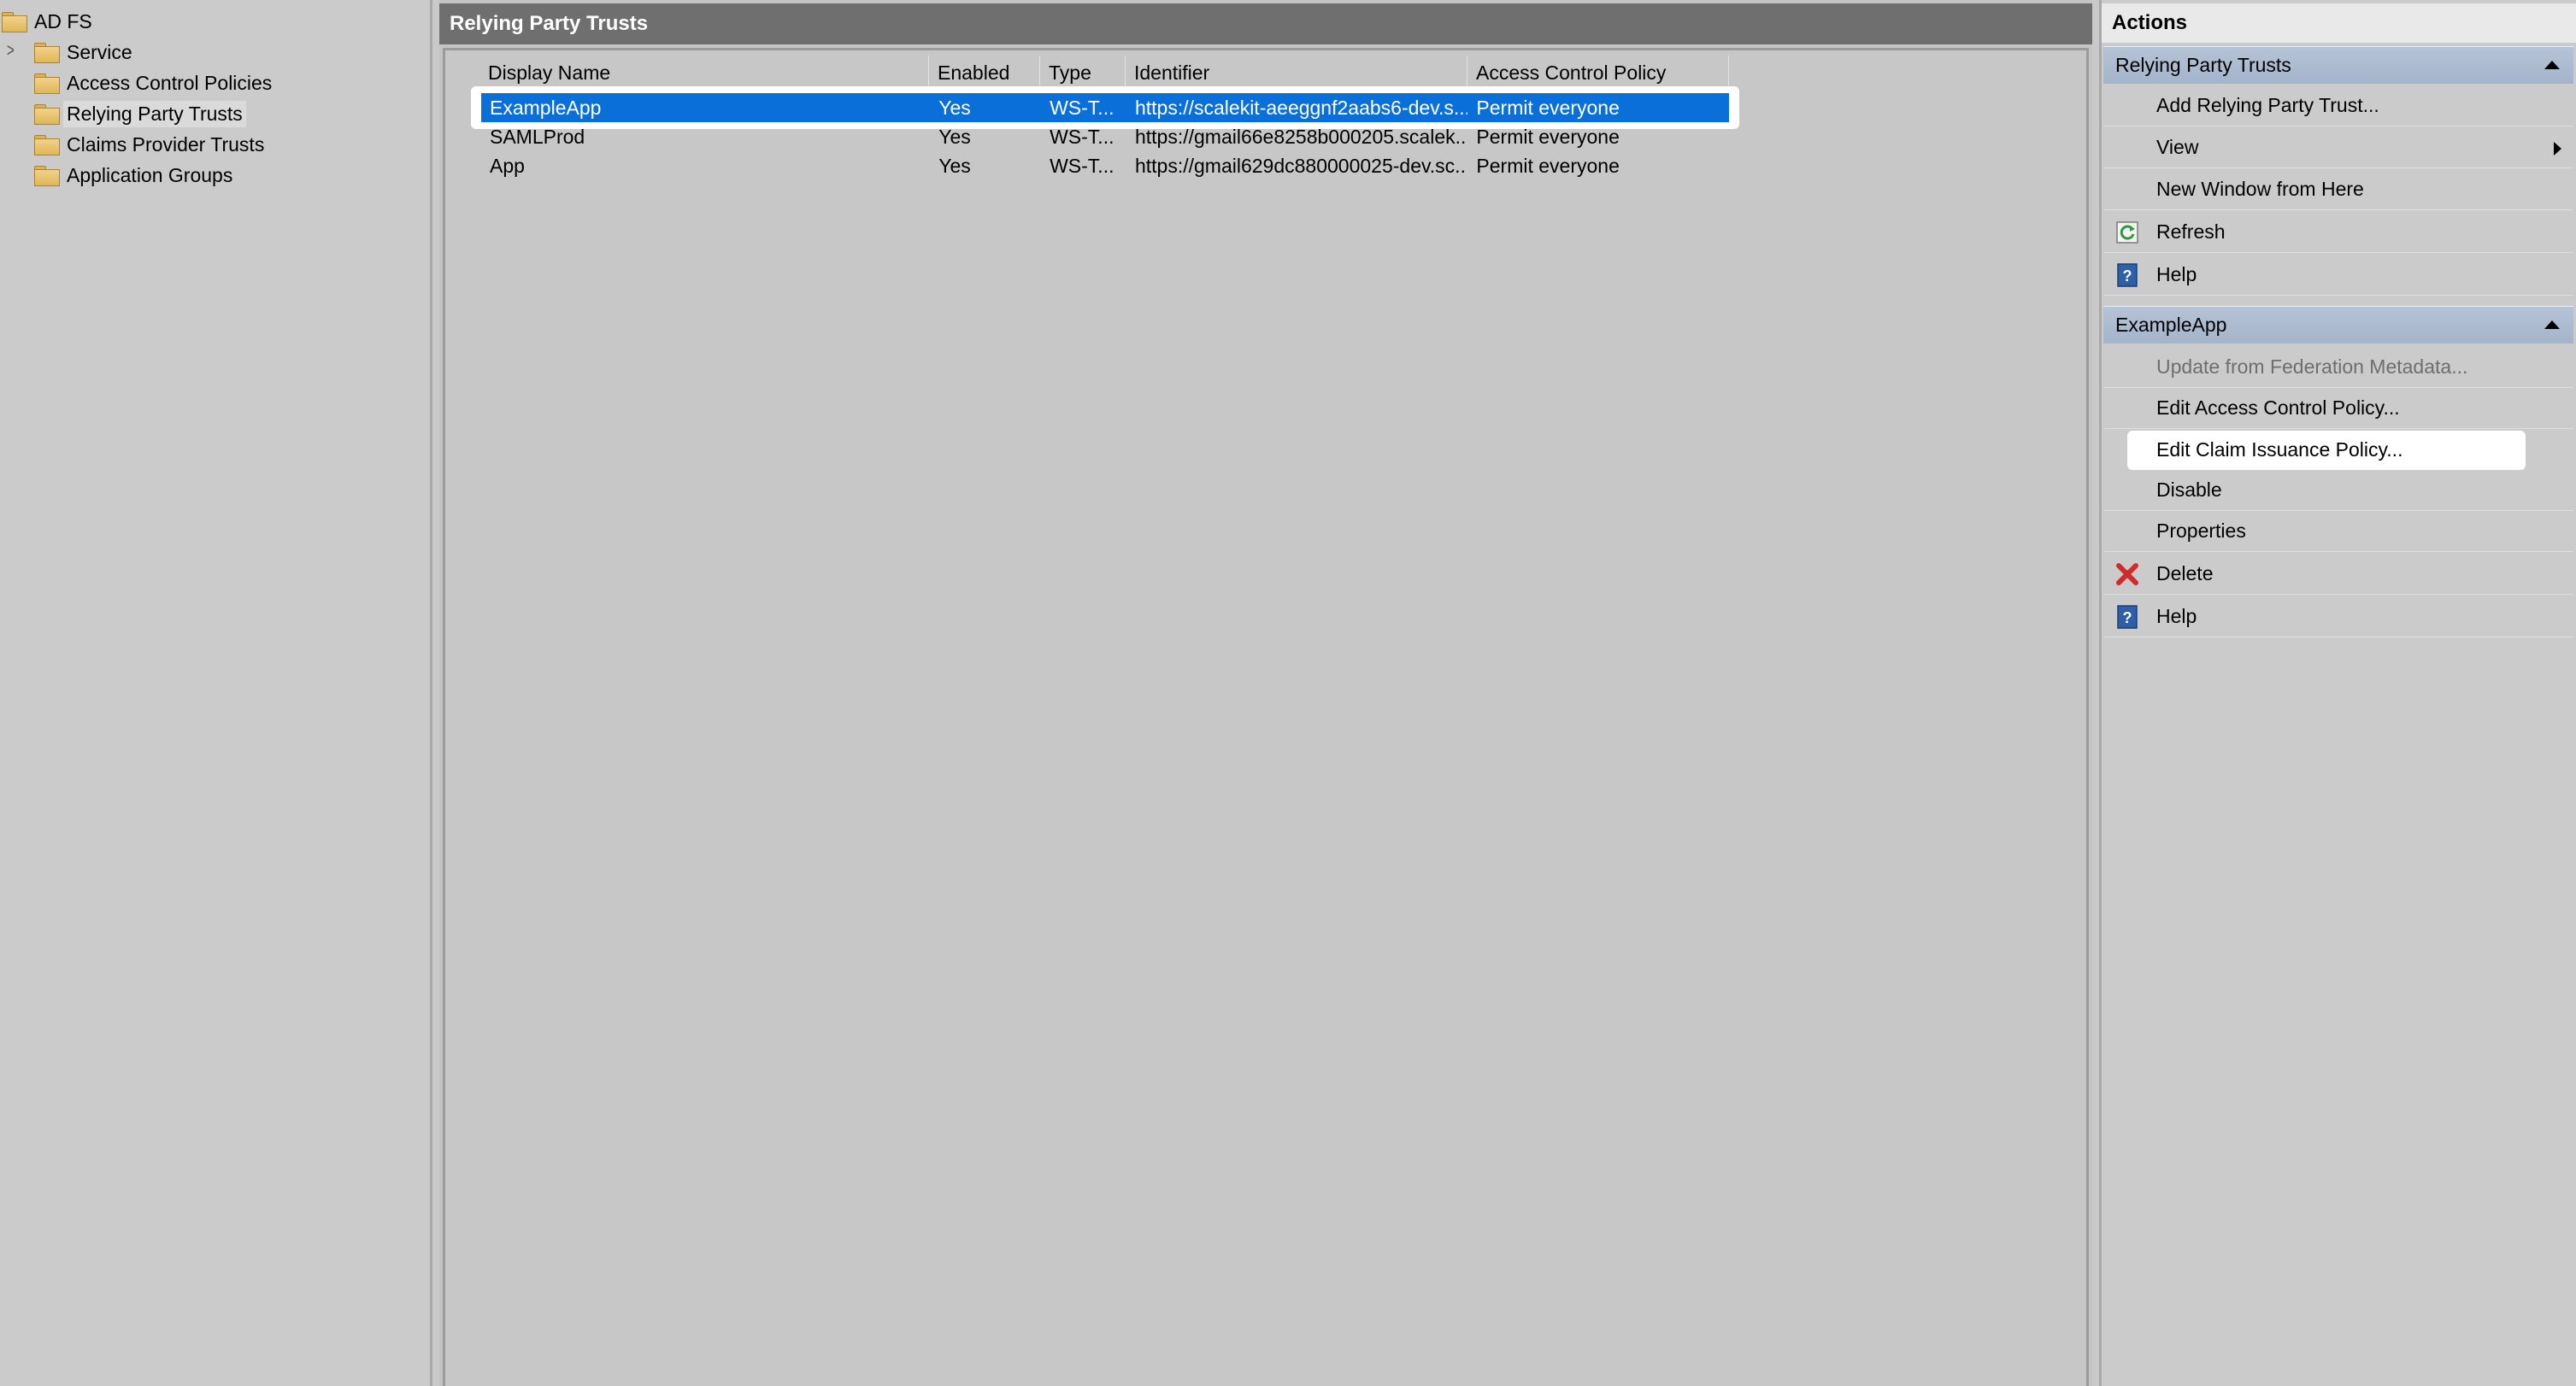  Describe the element at coordinates (984, 73) in the screenshot. I see `column-header-enabled: Enabled` at that location.